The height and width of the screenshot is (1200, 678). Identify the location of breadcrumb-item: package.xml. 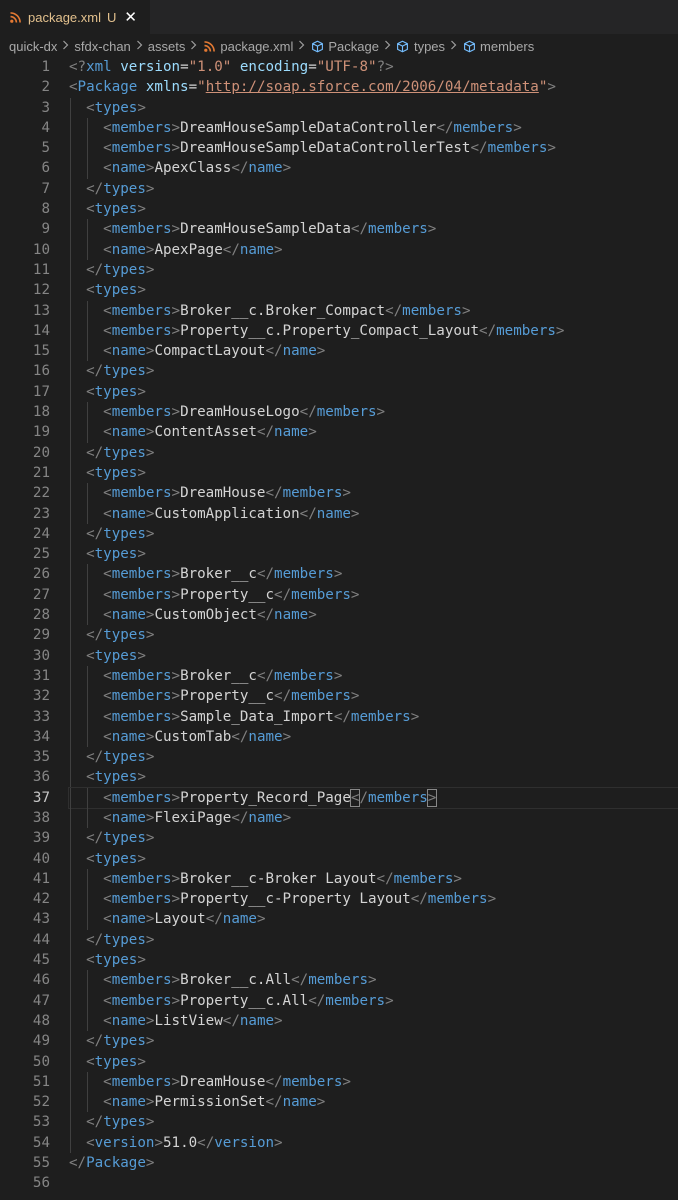
(247, 46).